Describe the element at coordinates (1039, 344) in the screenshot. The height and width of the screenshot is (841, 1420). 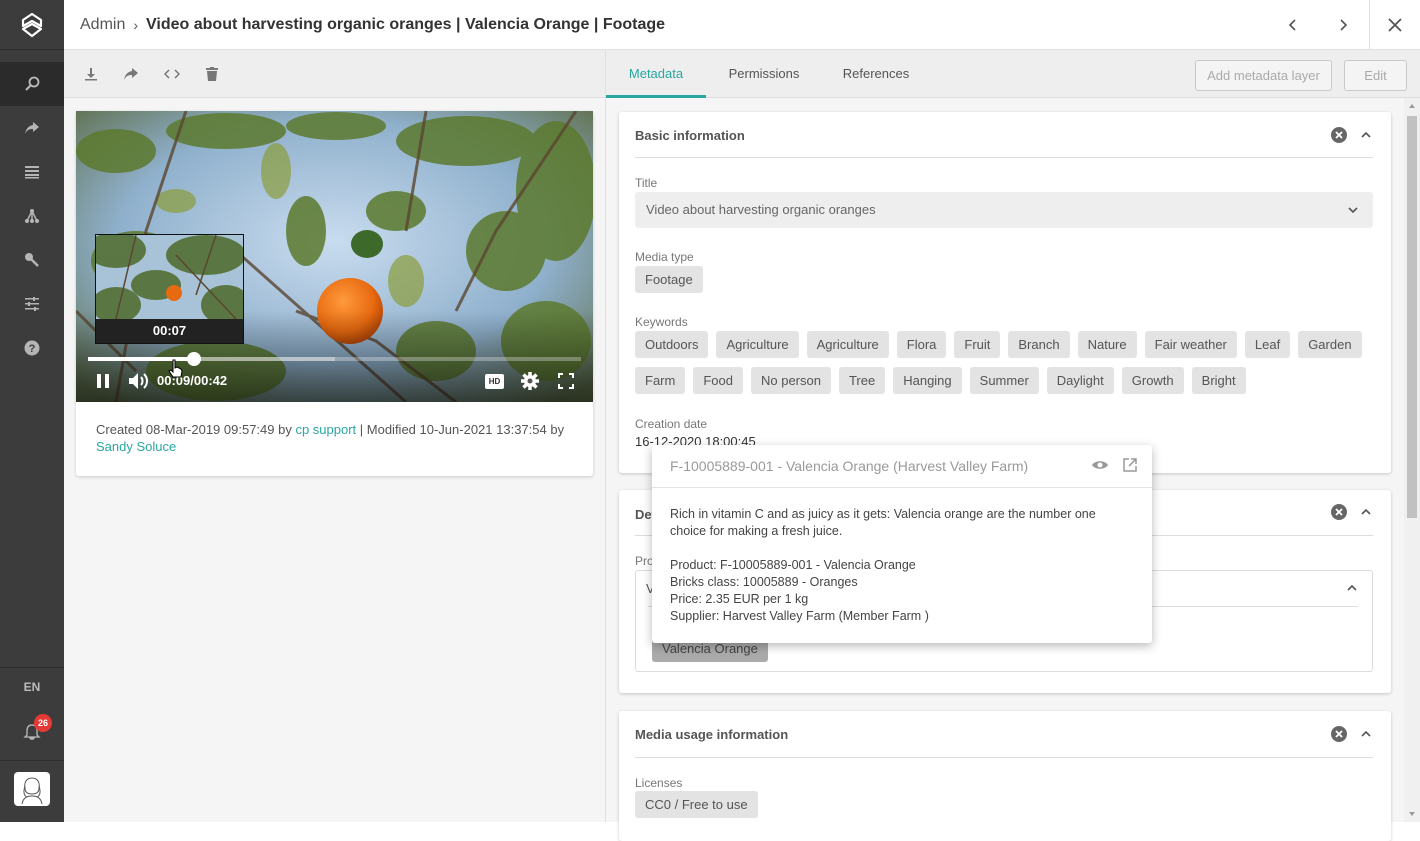
I see `keyword-chip: Branch` at that location.